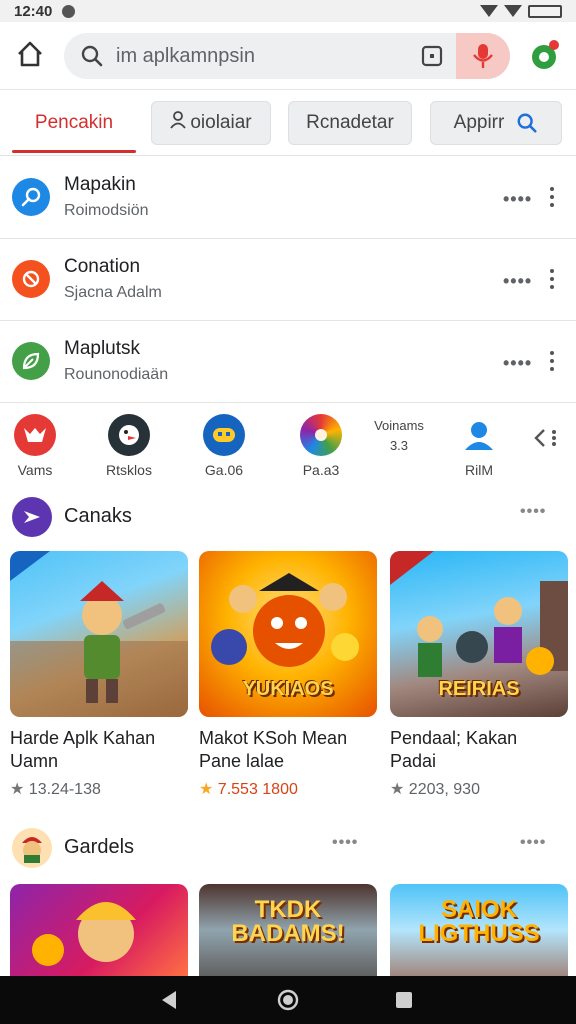  I want to click on shortcut-paa3: Pa.a3, so click(321, 447).